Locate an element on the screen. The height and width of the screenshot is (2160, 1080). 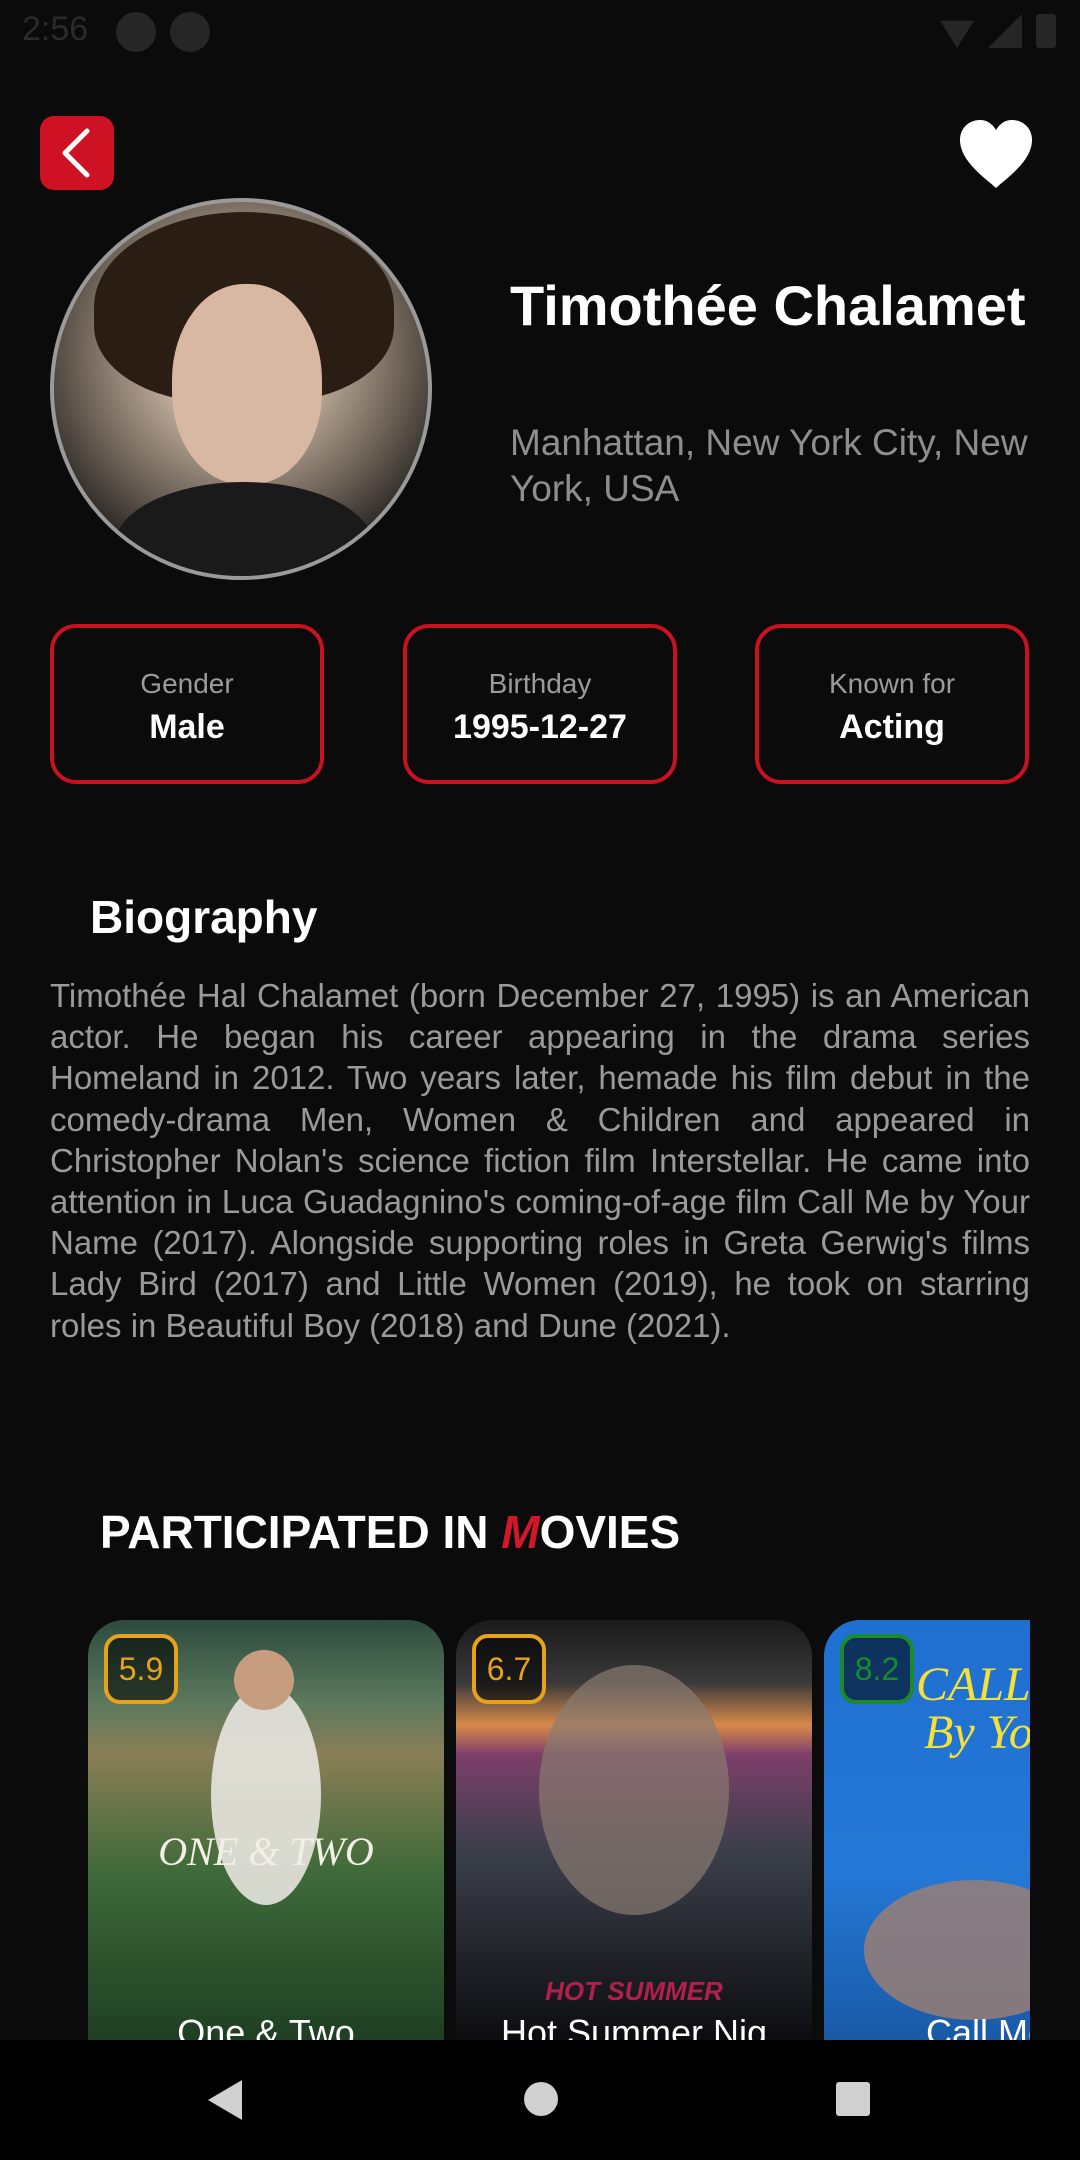
movie-title: Call Me b is located at coordinates (977, 2026).